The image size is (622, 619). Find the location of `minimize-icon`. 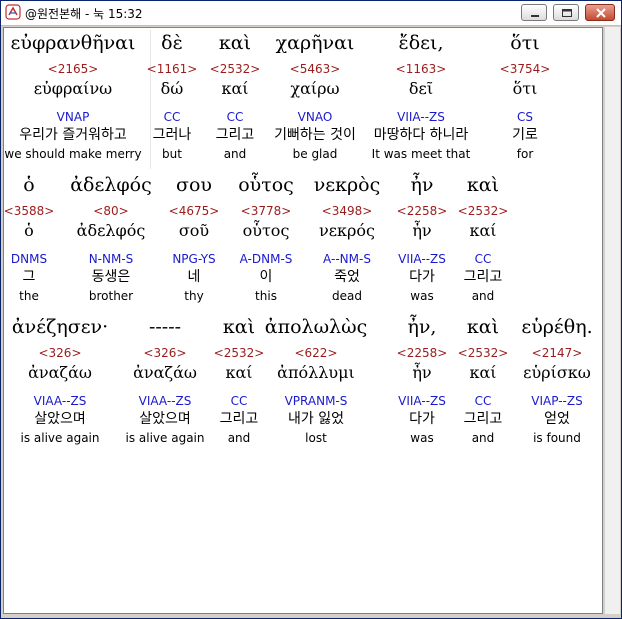

minimize-icon is located at coordinates (535, 16).